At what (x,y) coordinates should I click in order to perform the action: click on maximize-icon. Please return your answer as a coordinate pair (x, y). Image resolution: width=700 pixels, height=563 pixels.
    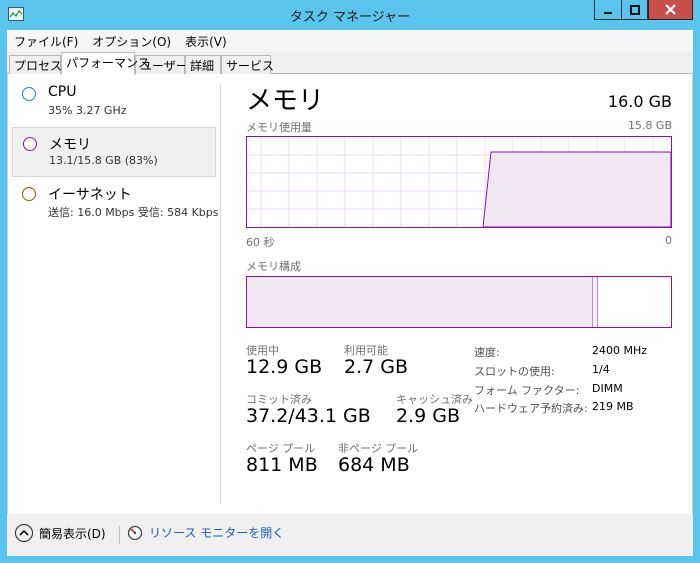
    Looking at the image, I should click on (634, 9).